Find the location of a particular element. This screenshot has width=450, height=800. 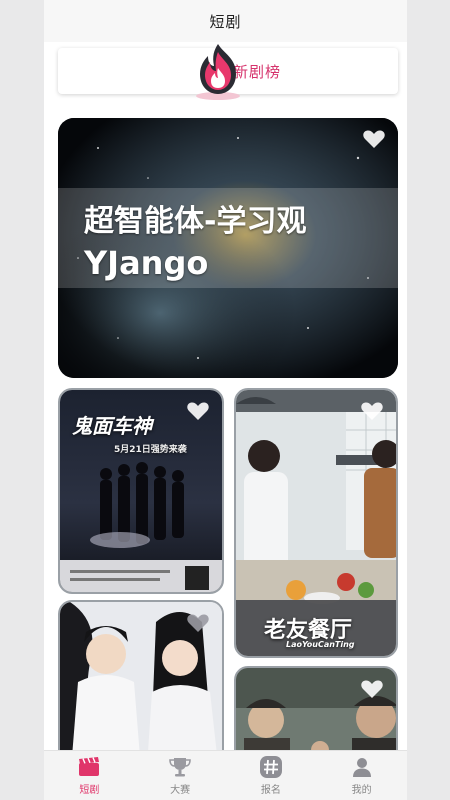

poster-subtitle: 5月21日强势来袭 is located at coordinates (150, 450).